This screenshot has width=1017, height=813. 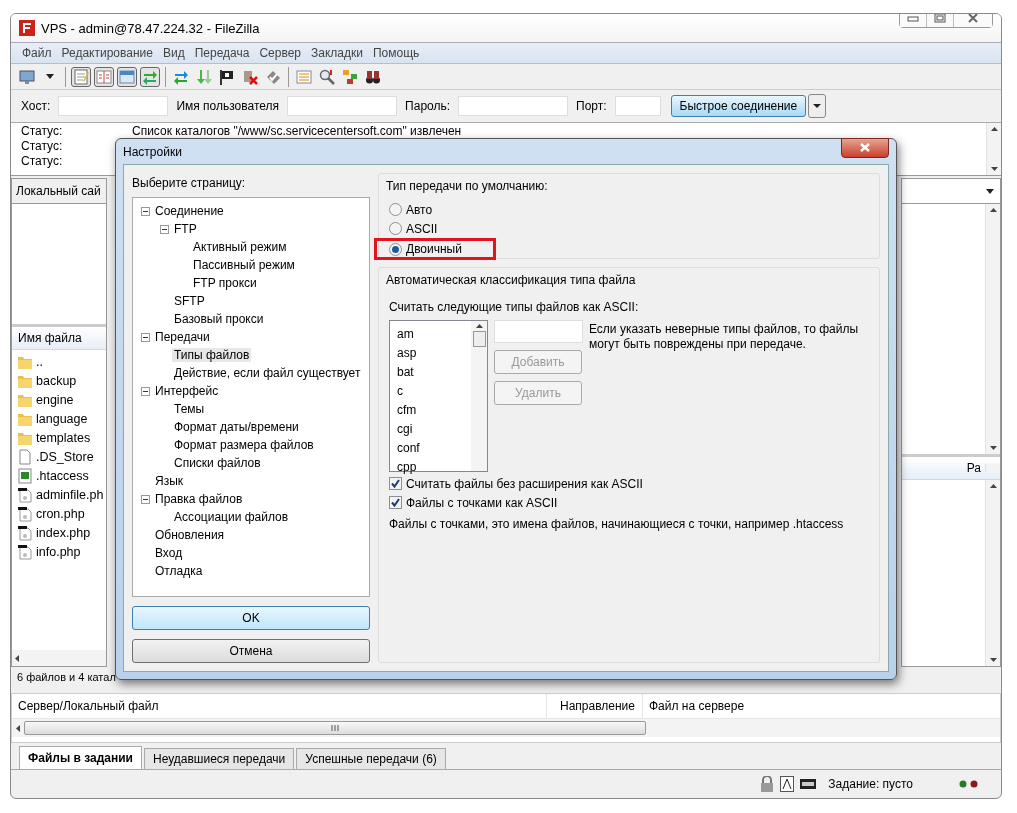 I want to click on menu-item: Помощь, so click(x=396, y=53).